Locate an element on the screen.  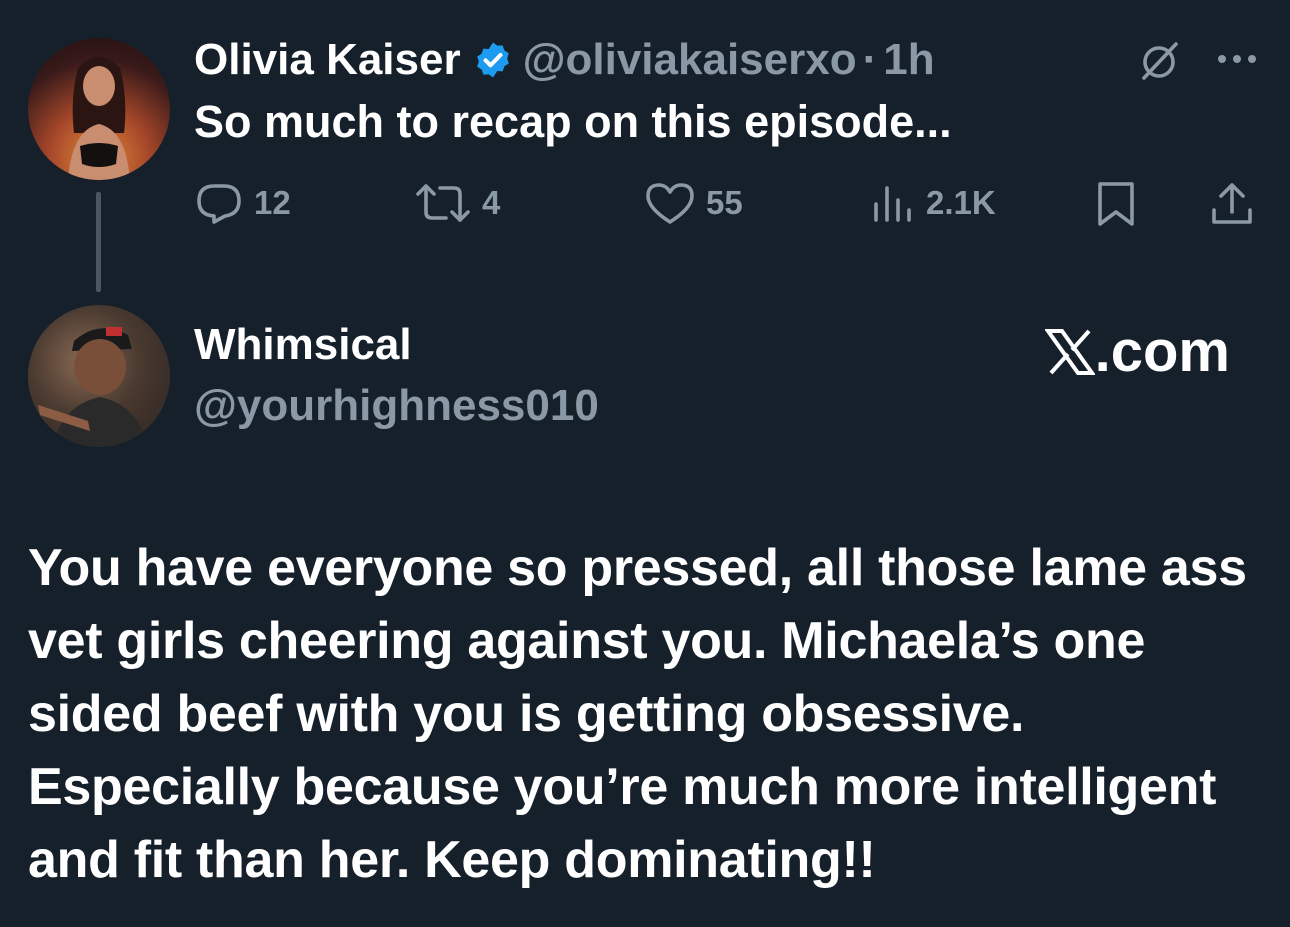
bookmark-button is located at coordinates (1116, 204).